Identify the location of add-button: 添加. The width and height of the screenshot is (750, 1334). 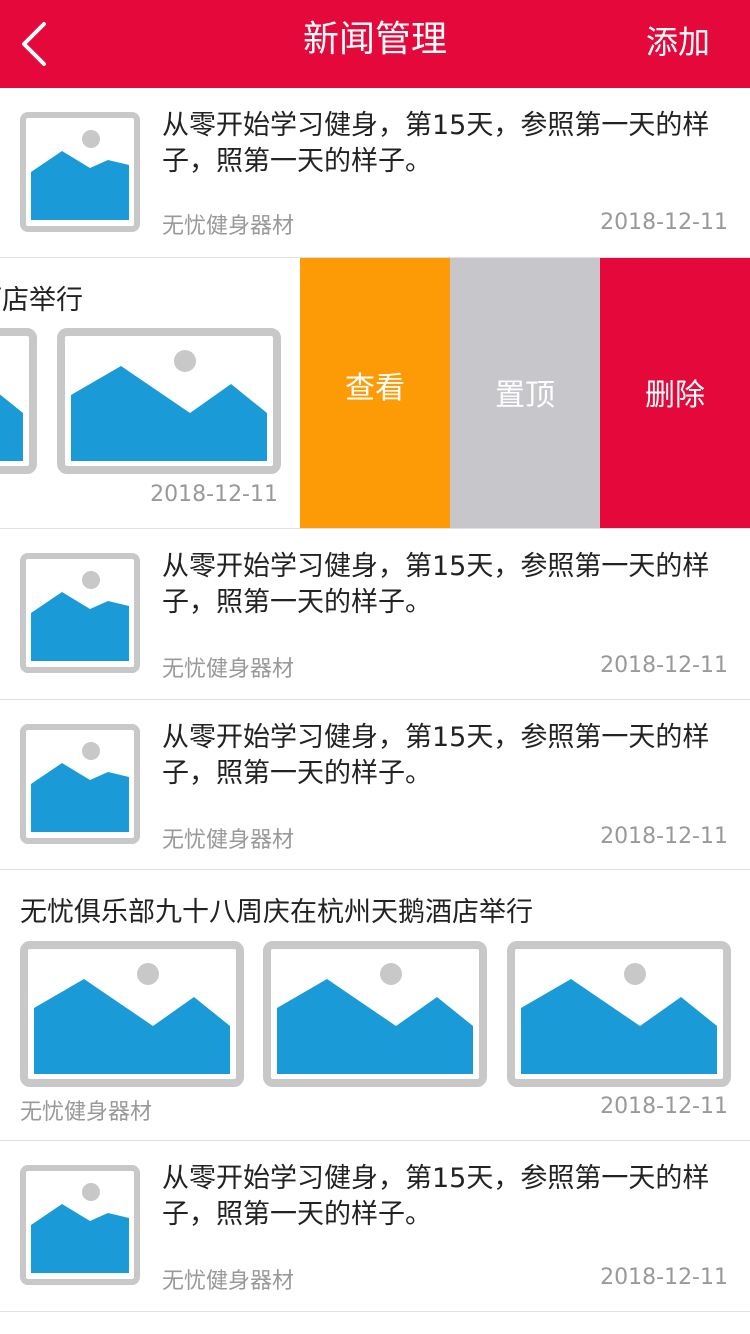
(678, 42).